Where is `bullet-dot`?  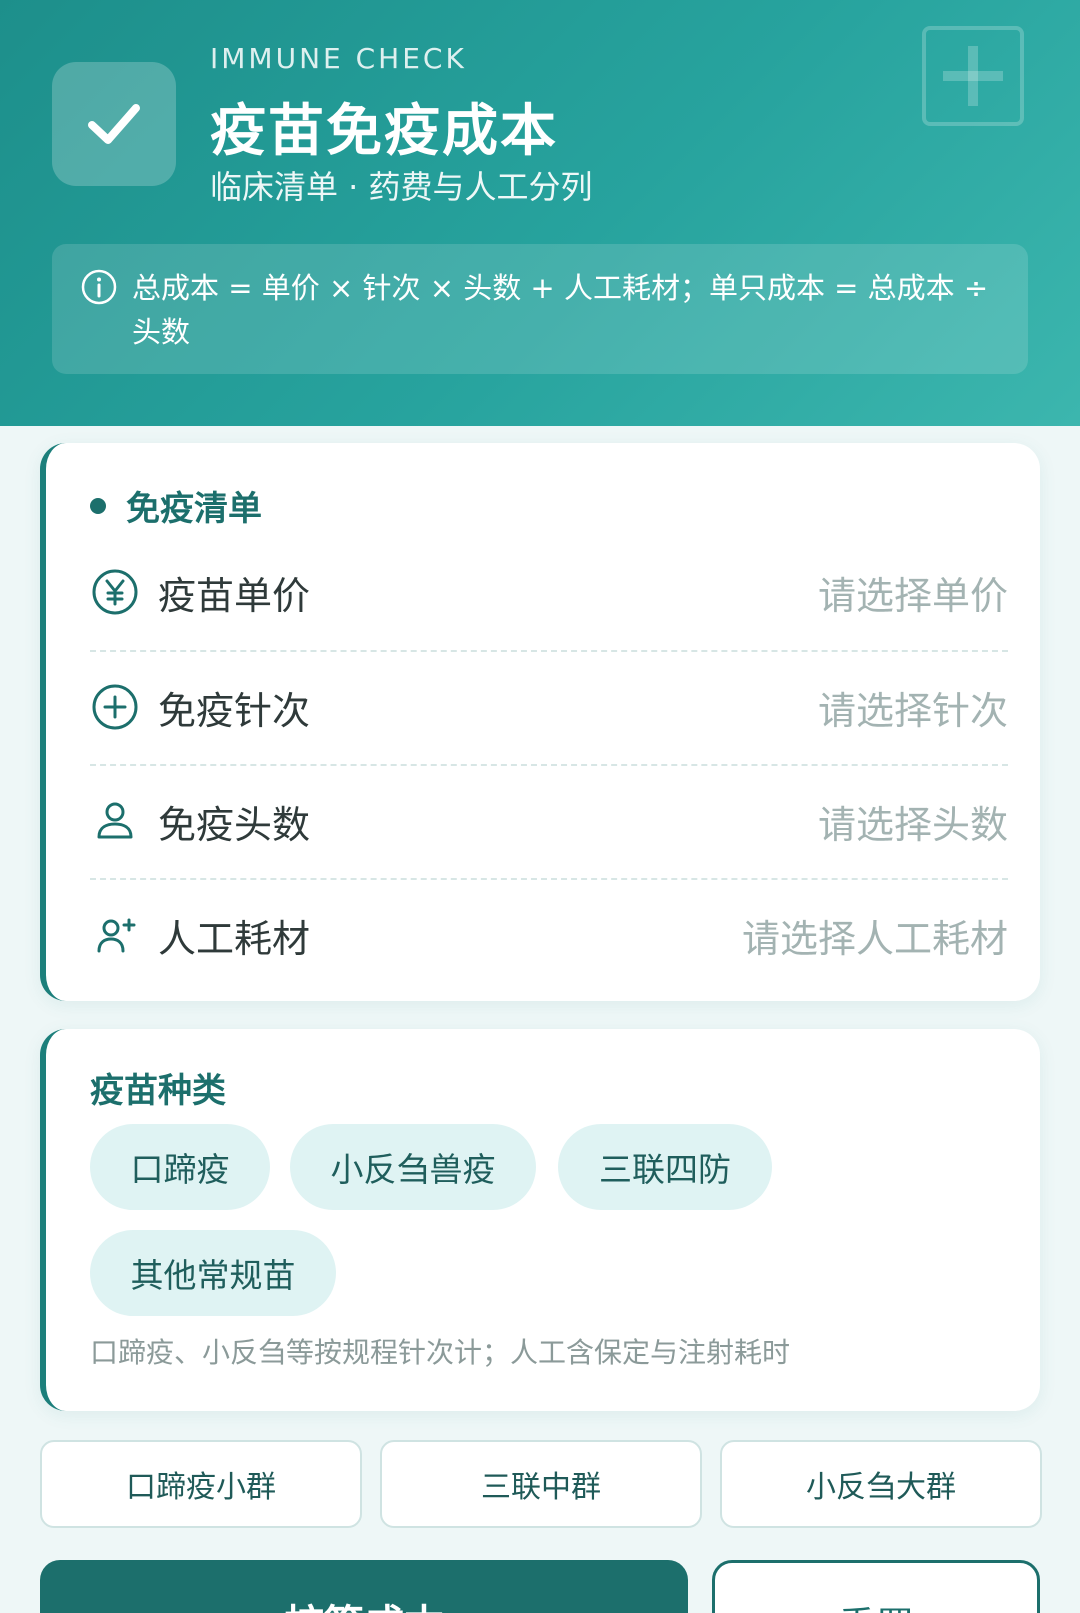
bullet-dot is located at coordinates (98, 505).